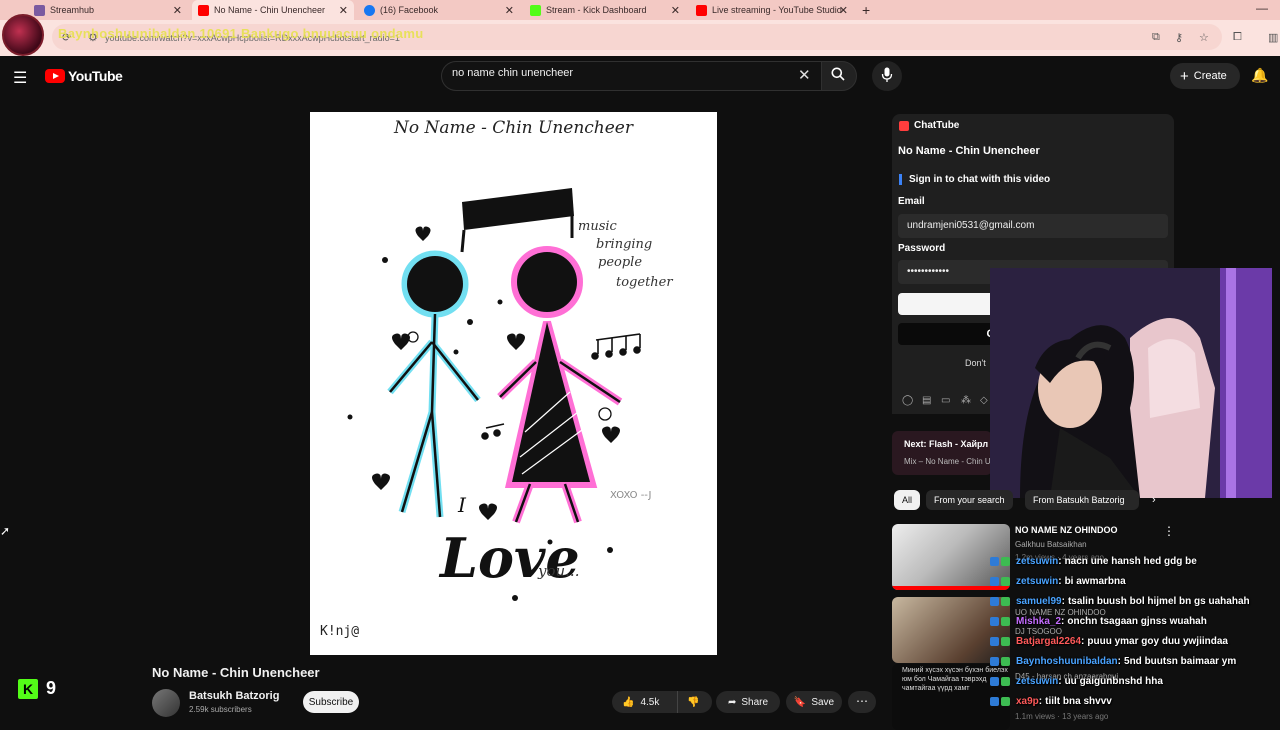  What do you see at coordinates (1131, 383) in the screenshot?
I see `webcam-overlay` at bounding box center [1131, 383].